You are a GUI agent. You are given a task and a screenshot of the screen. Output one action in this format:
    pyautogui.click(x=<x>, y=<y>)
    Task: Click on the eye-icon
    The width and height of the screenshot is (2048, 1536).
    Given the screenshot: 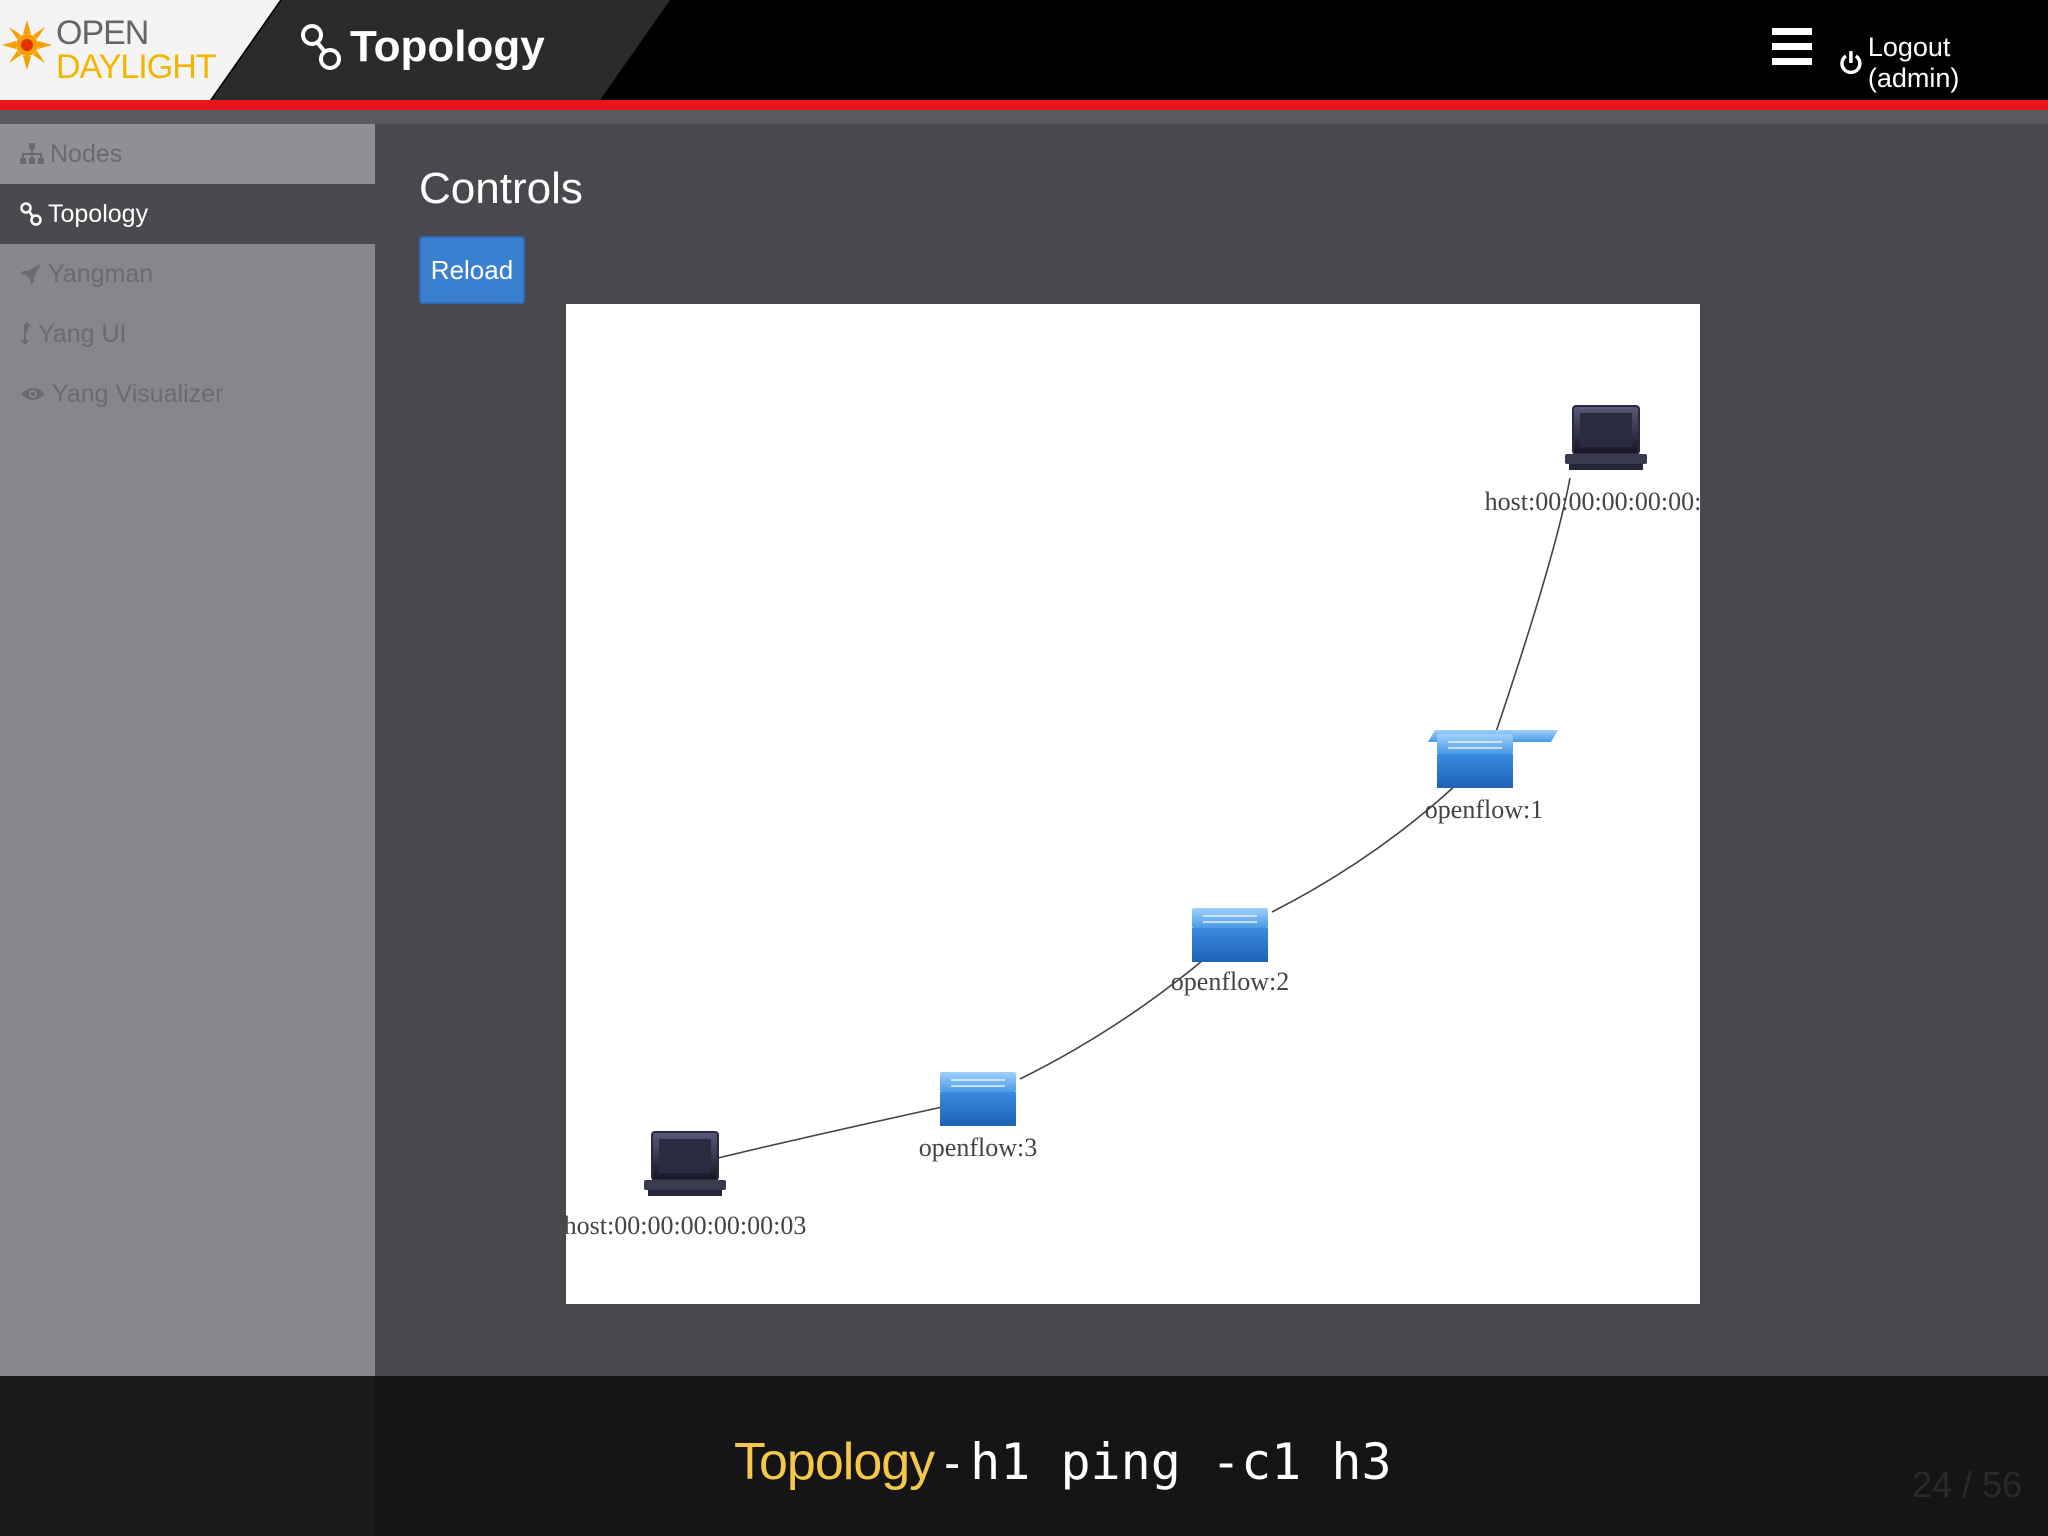 What is the action you would take?
    pyautogui.click(x=33, y=394)
    